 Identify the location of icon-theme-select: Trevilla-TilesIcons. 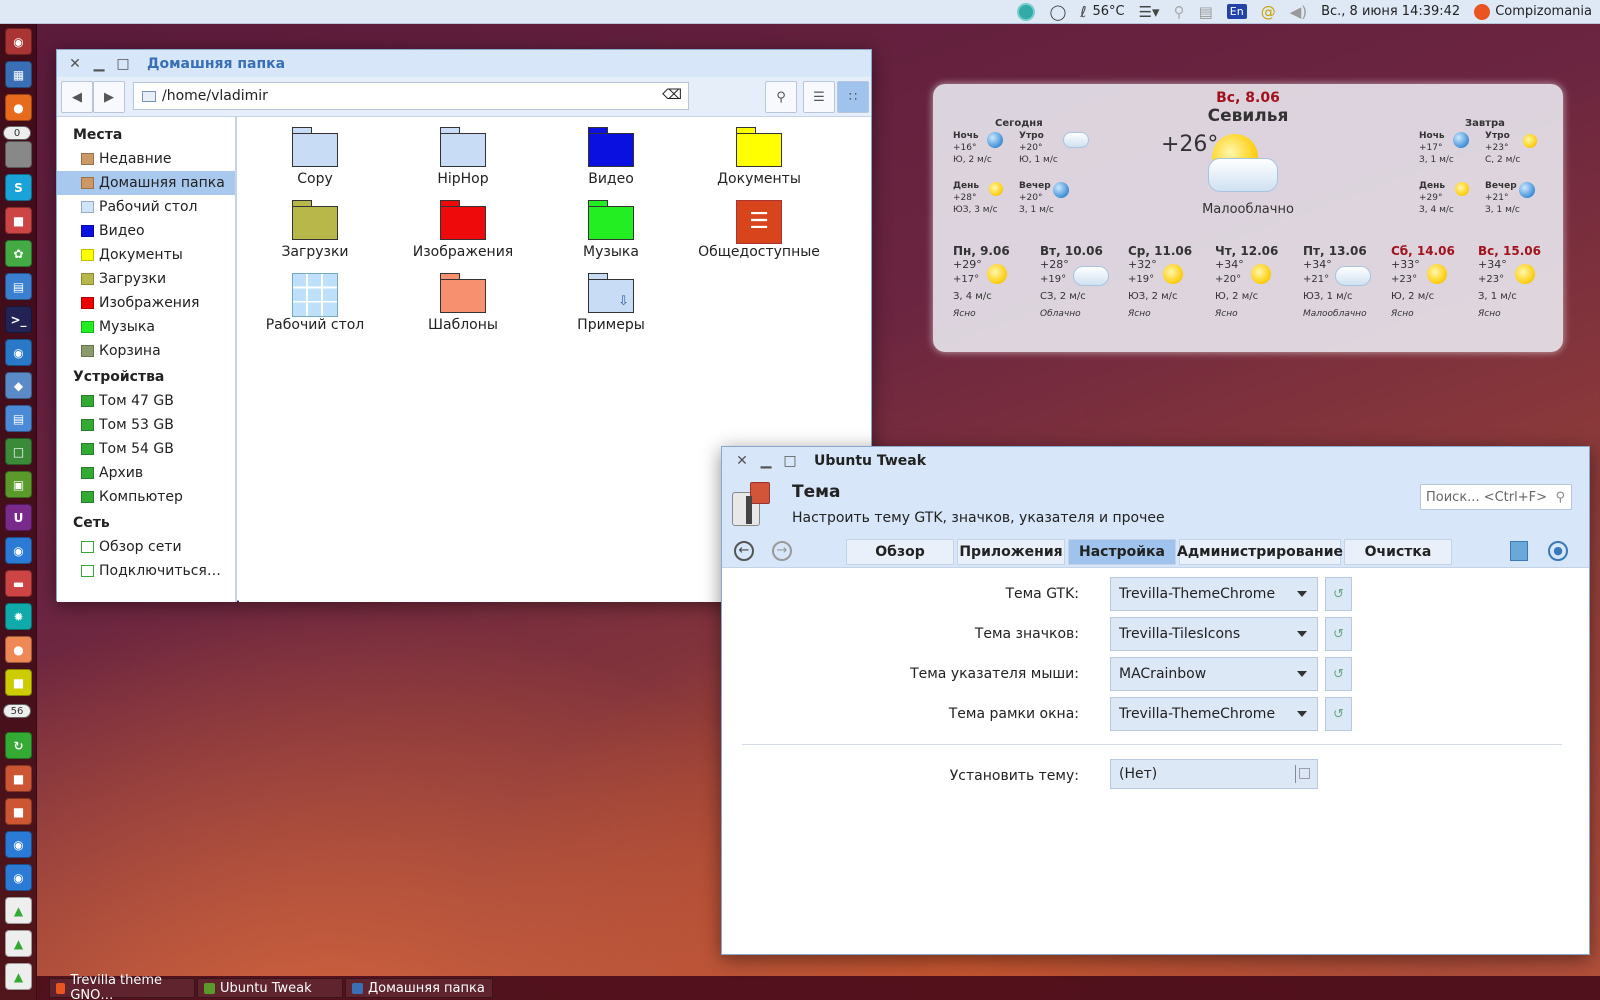
(1214, 634).